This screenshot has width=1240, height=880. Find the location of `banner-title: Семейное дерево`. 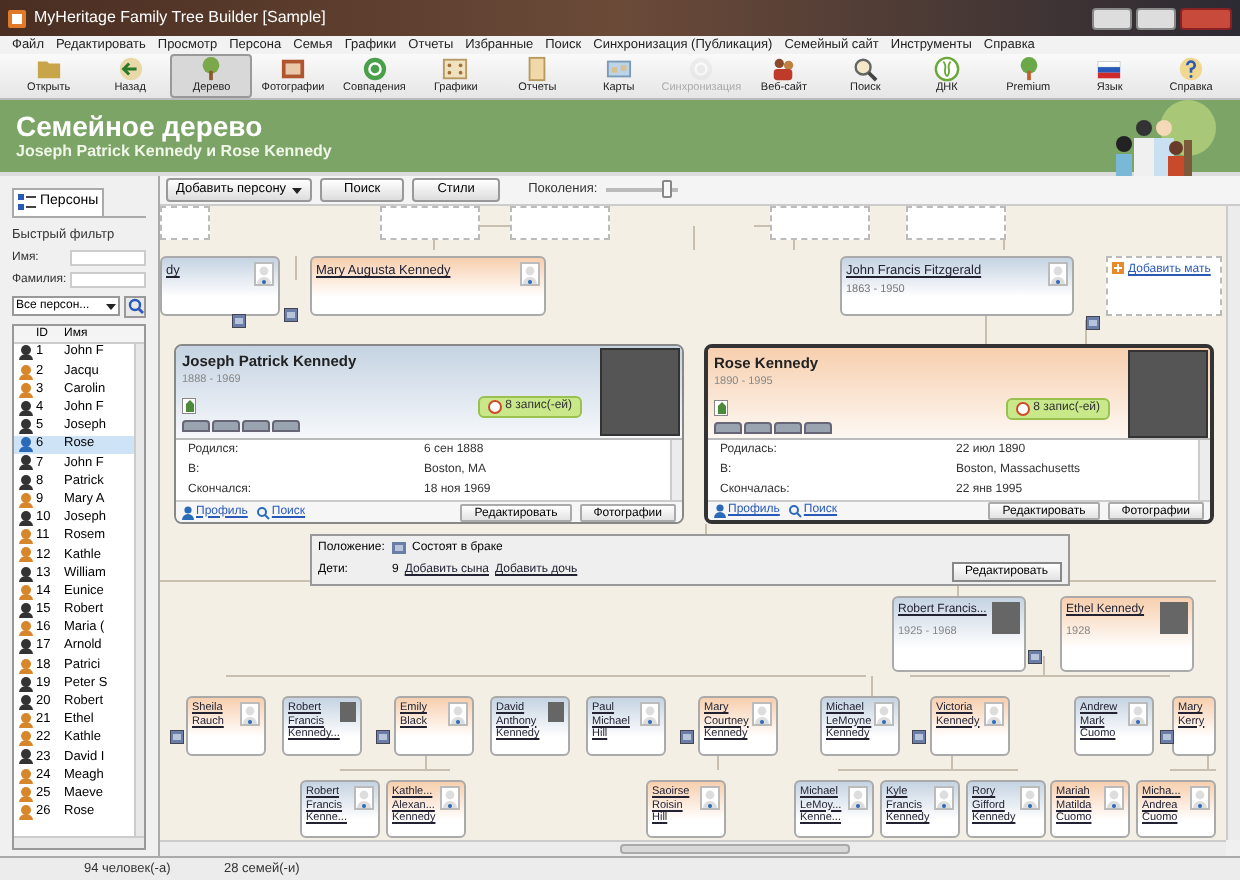

banner-title: Семейное дерево is located at coordinates (140, 126).